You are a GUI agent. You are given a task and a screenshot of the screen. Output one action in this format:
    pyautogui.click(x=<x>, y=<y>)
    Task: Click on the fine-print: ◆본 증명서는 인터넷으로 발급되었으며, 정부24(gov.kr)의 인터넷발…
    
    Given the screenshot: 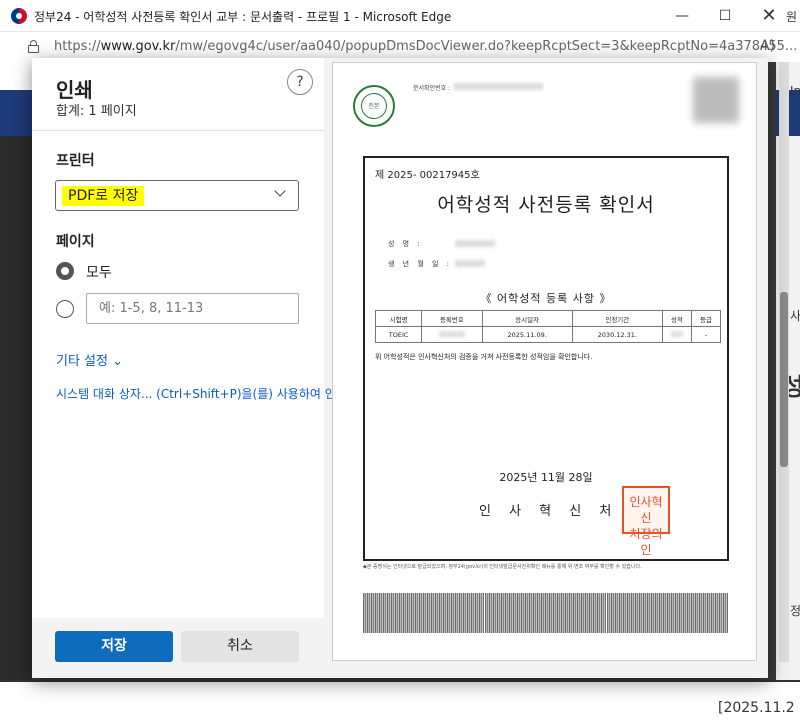 What is the action you would take?
    pyautogui.click(x=502, y=567)
    